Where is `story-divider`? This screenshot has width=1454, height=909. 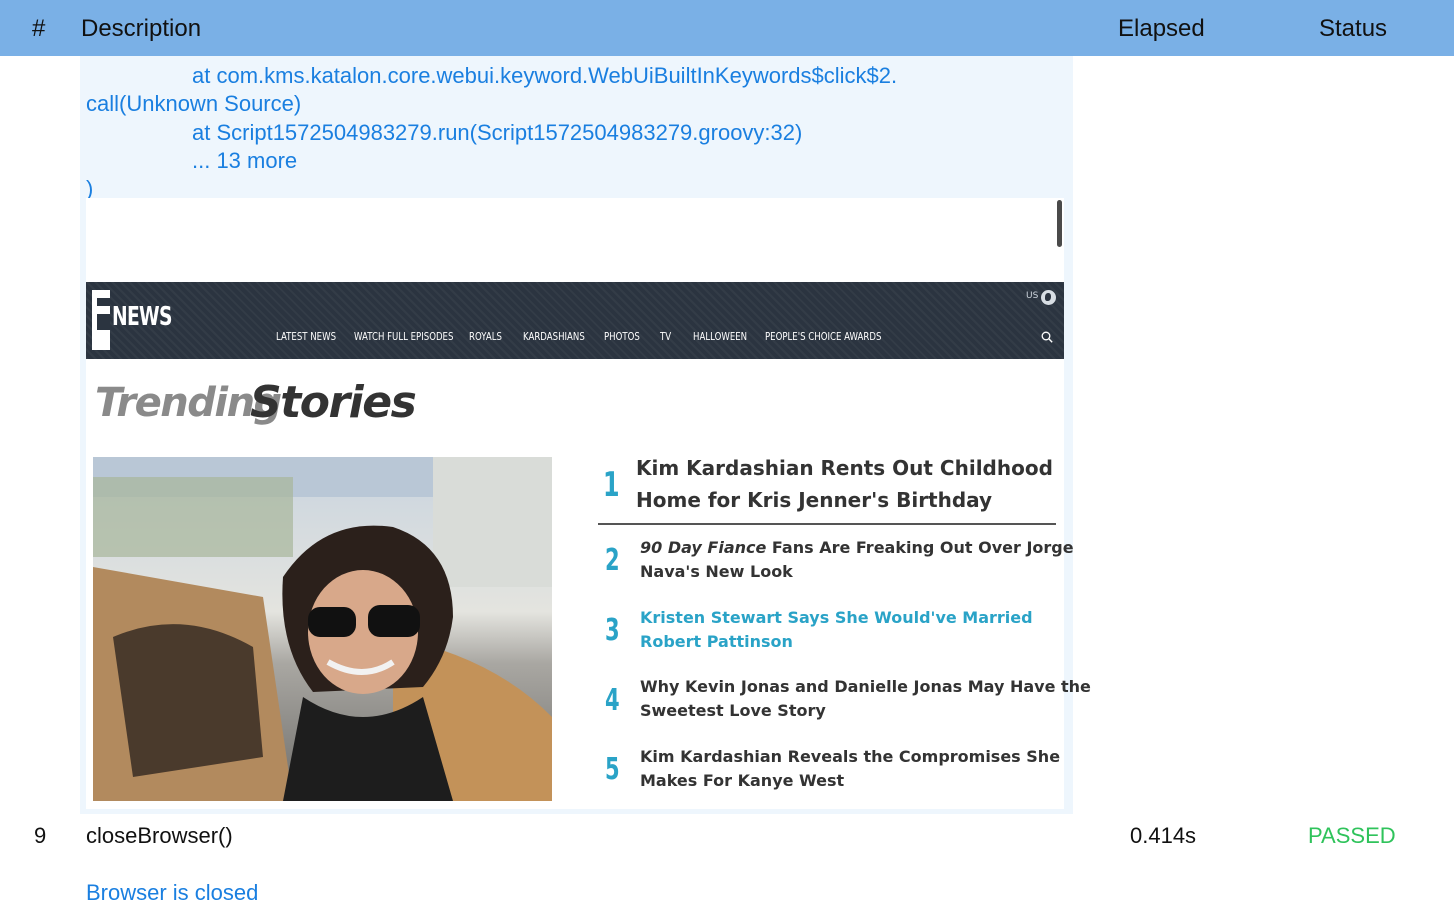
story-divider is located at coordinates (827, 524).